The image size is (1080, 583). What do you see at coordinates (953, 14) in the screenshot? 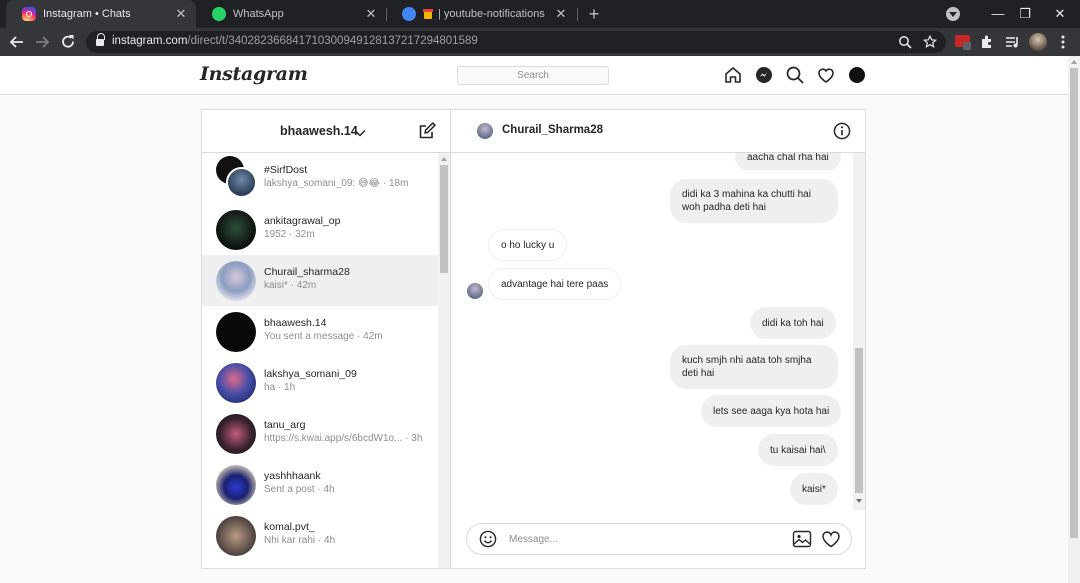
I see `tab-search-icon` at bounding box center [953, 14].